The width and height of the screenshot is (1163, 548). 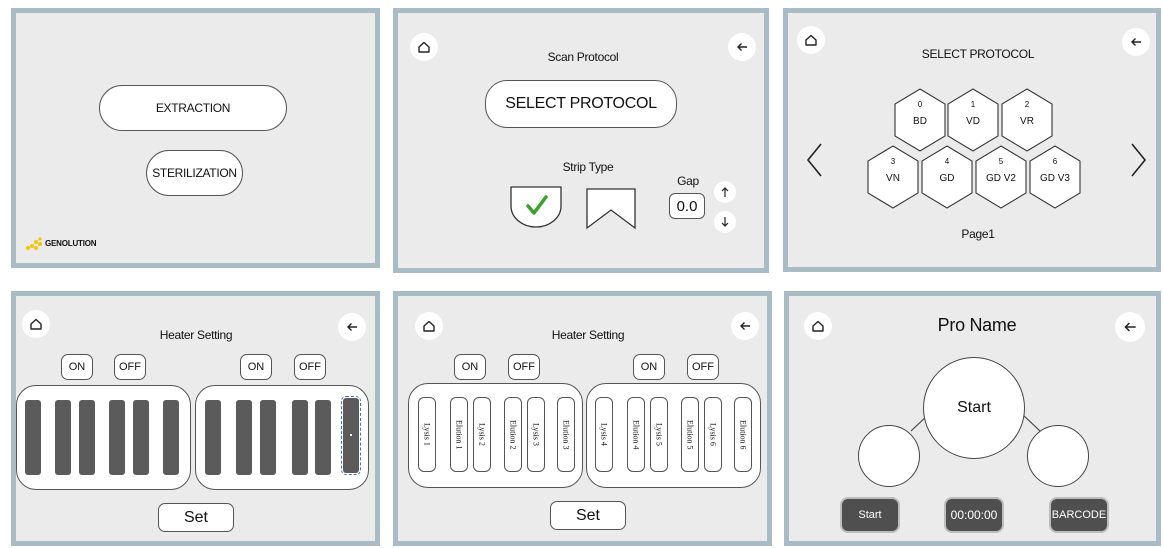 I want to click on timer-display: 00:00:00, so click(x=974, y=515).